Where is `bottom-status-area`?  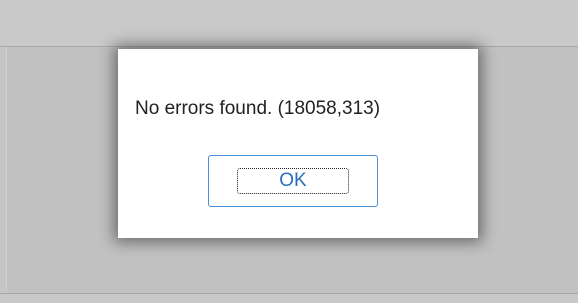
bottom-status-area is located at coordinates (289, 298).